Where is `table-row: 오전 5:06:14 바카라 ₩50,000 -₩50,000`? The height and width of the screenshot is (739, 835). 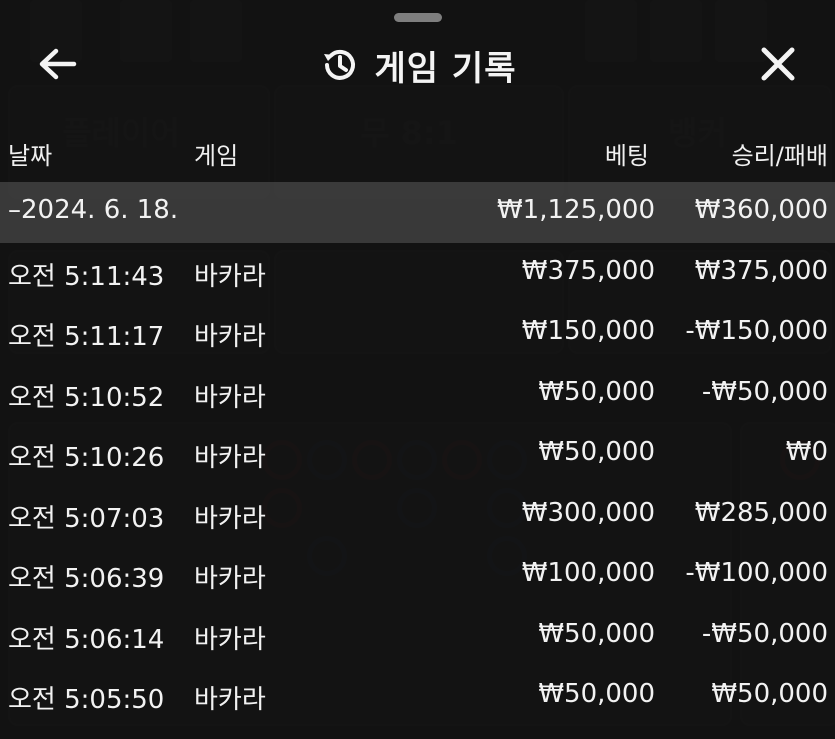 table-row: 오전 5:06:14 바카라 ₩50,000 -₩50,000 is located at coordinates (417, 636).